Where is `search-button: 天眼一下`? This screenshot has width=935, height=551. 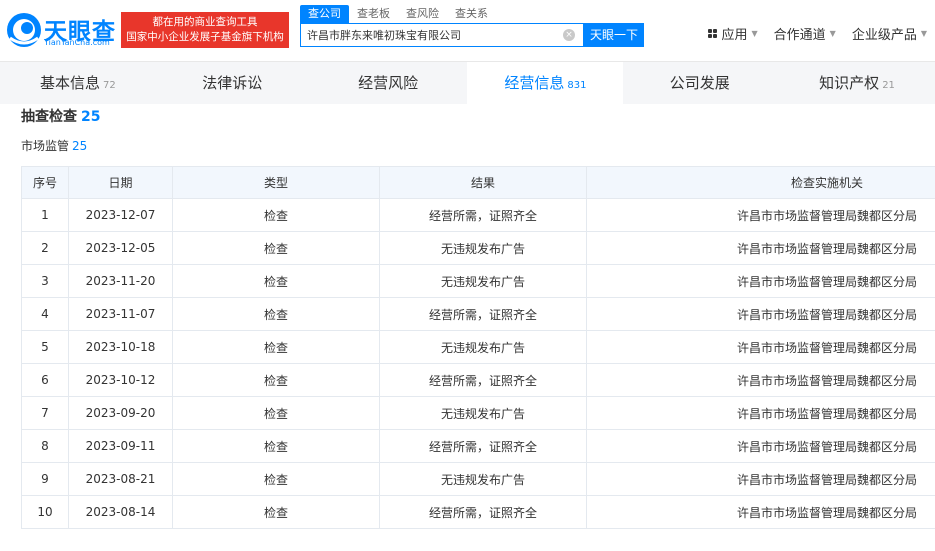
search-button: 天眼一下 is located at coordinates (614, 35).